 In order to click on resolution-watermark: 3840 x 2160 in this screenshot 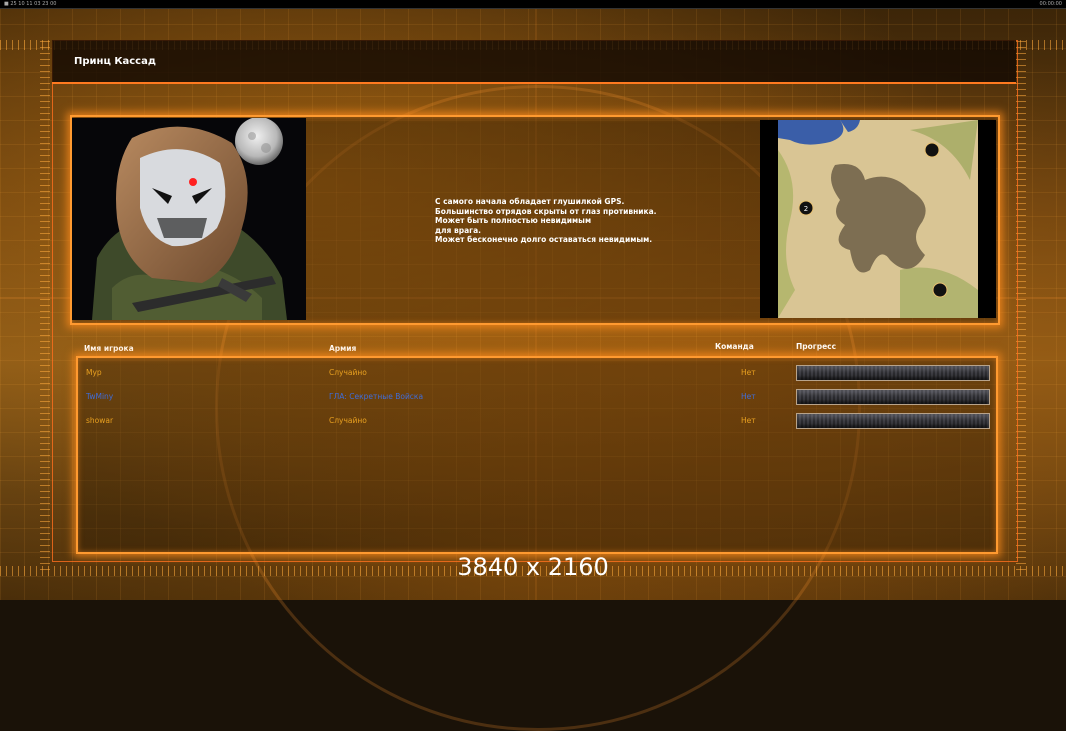, I will do `click(533, 567)`.